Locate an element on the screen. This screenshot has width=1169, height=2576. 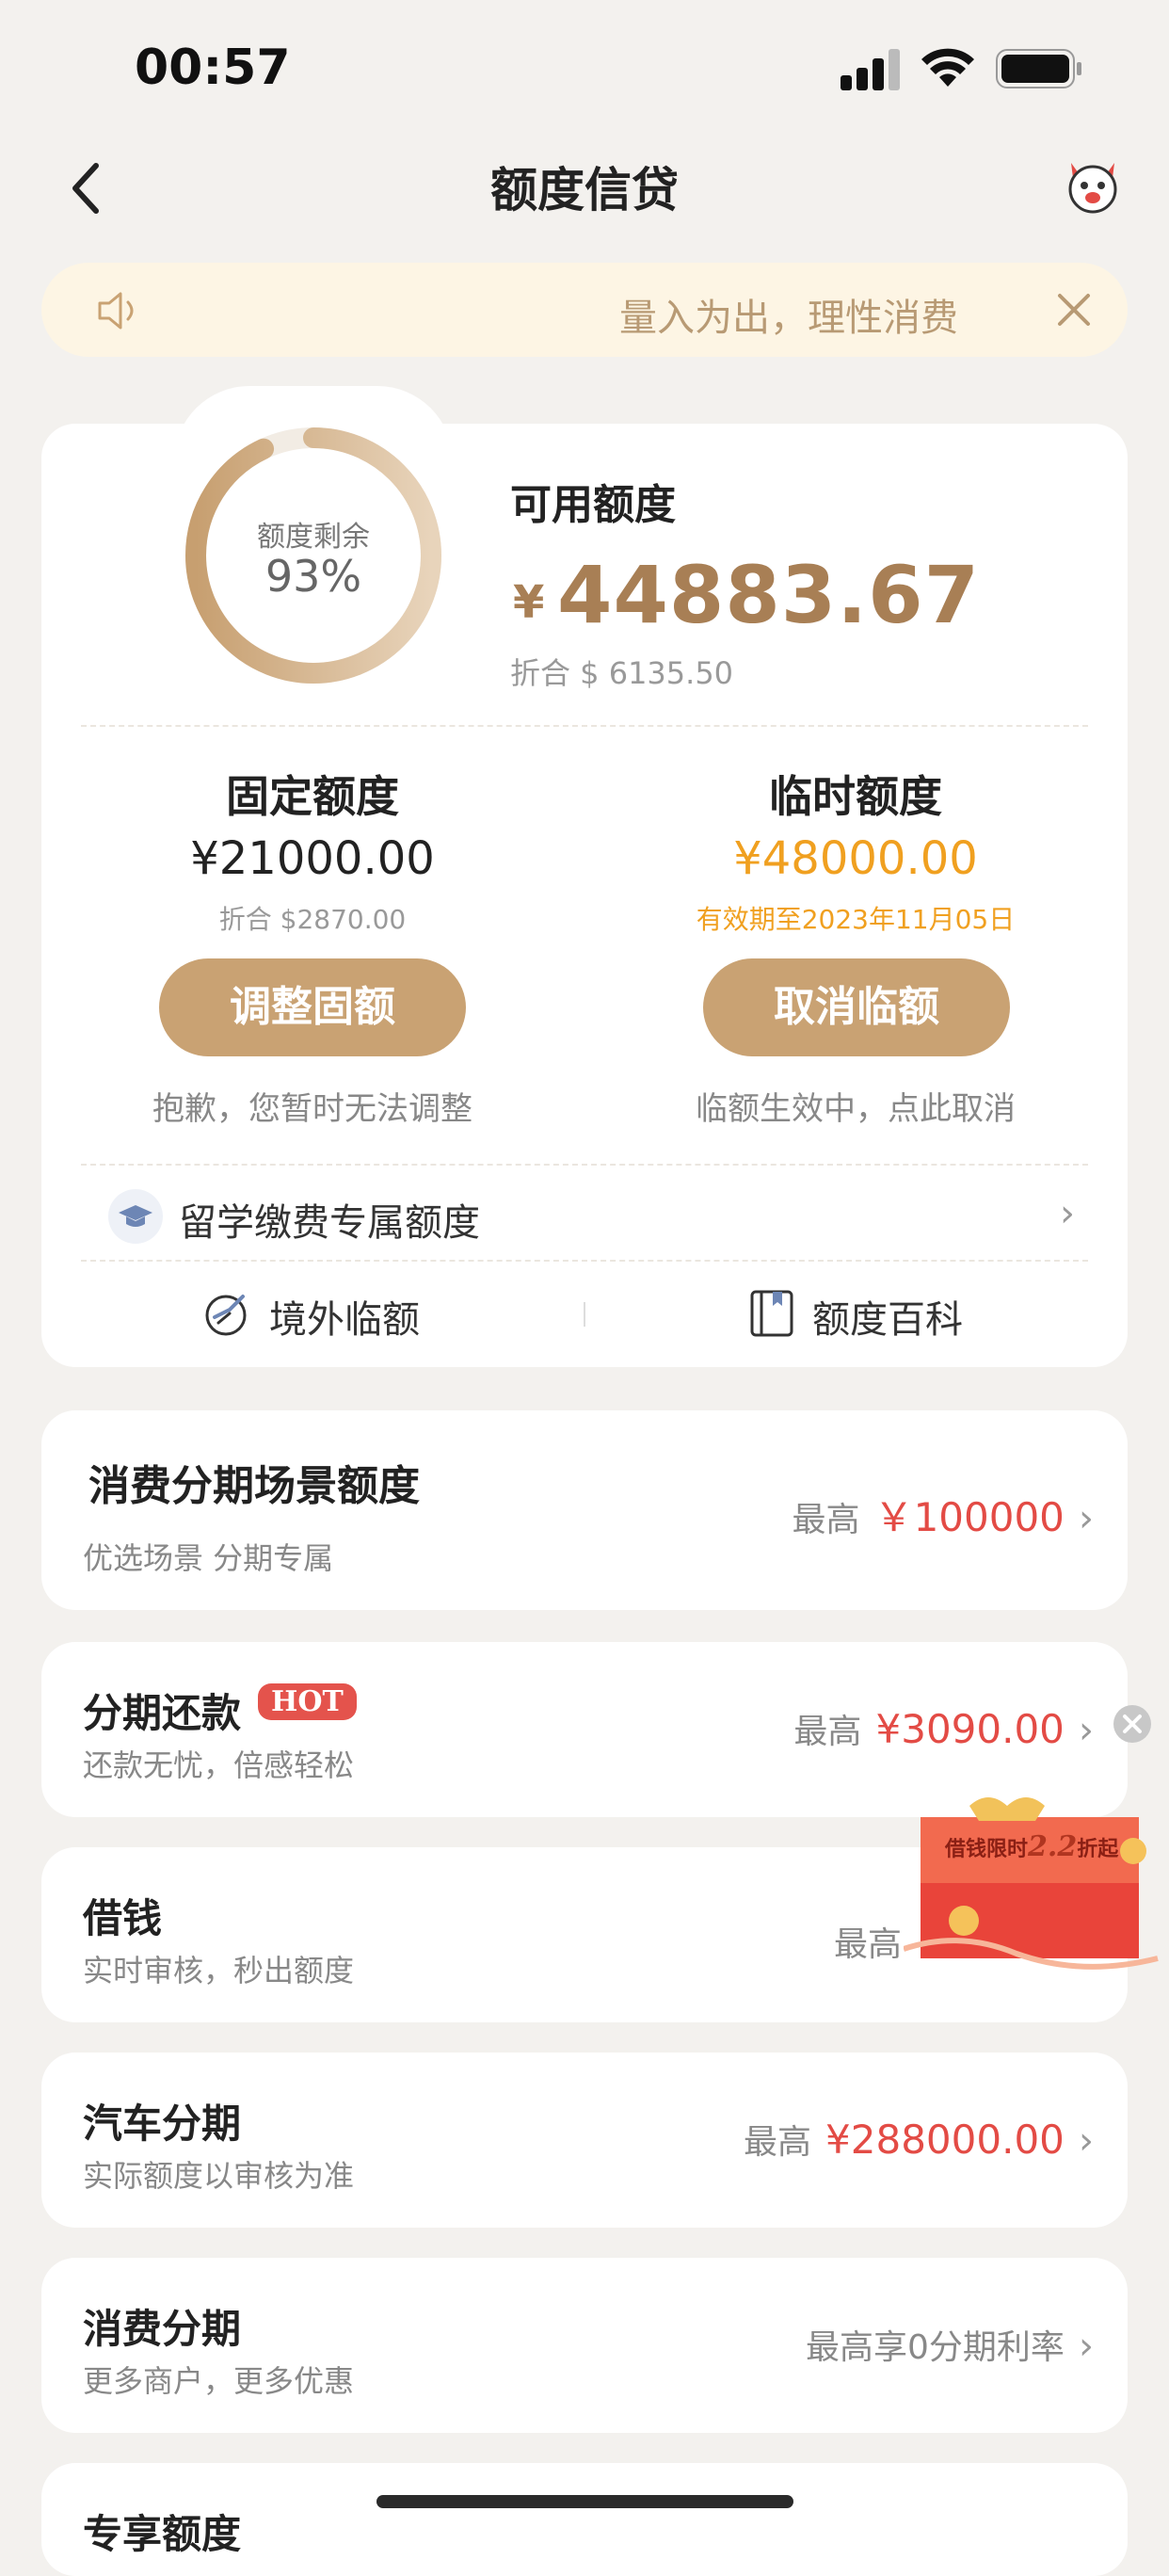
item-subtitle: 还款无忧，倍感轻松 is located at coordinates (219, 1765).